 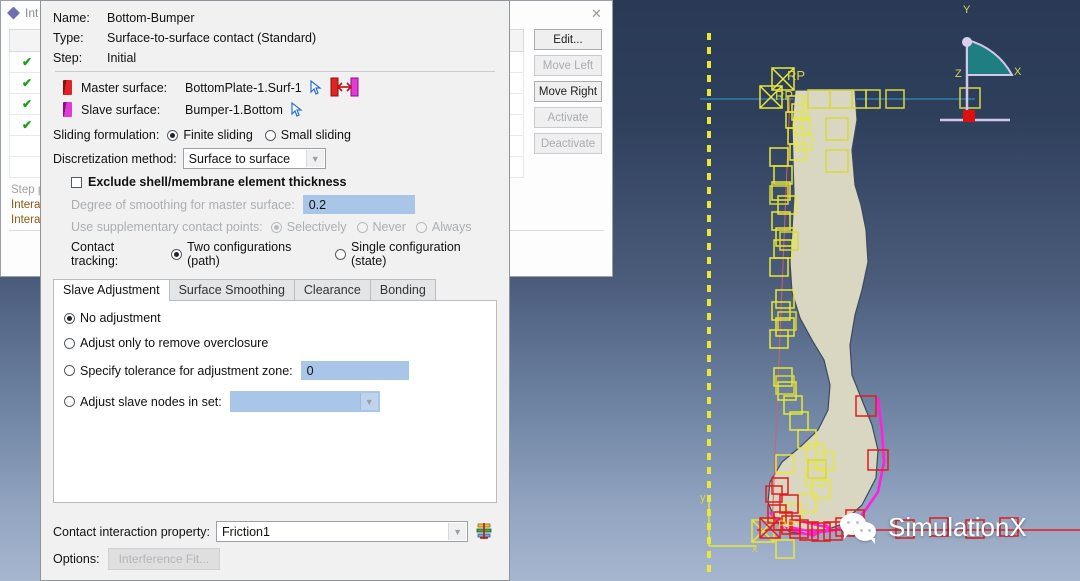 What do you see at coordinates (217, 135) in the screenshot?
I see `finite-sliding-label: Finite sliding` at bounding box center [217, 135].